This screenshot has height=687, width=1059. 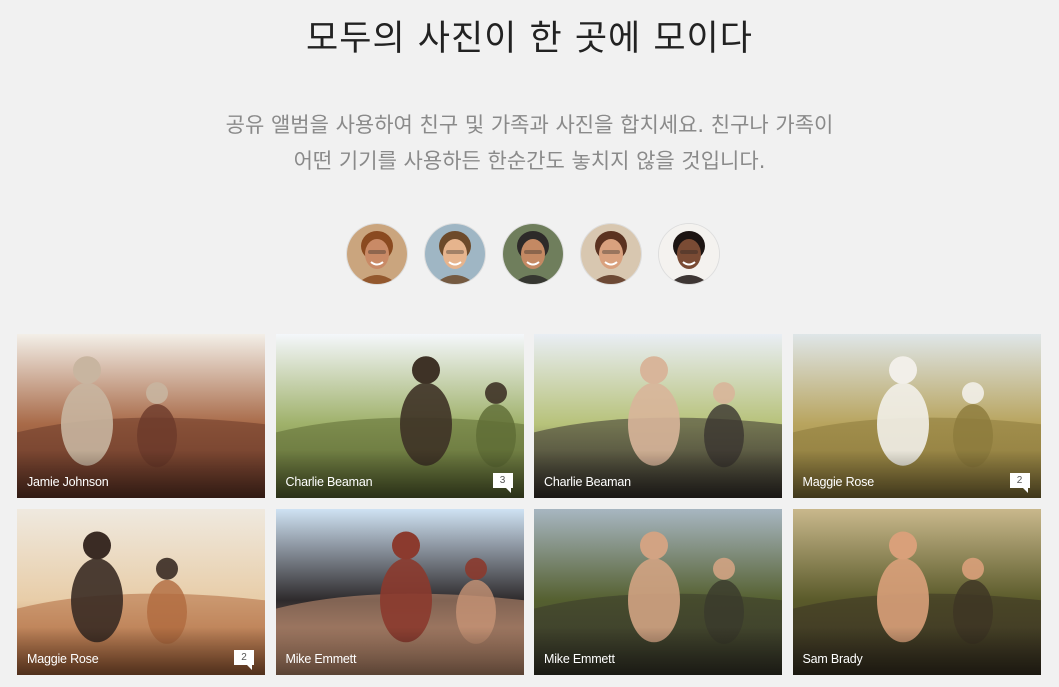 What do you see at coordinates (529, 39) in the screenshot?
I see `page-title: 모두의 사진이 한 곳에 모이다` at bounding box center [529, 39].